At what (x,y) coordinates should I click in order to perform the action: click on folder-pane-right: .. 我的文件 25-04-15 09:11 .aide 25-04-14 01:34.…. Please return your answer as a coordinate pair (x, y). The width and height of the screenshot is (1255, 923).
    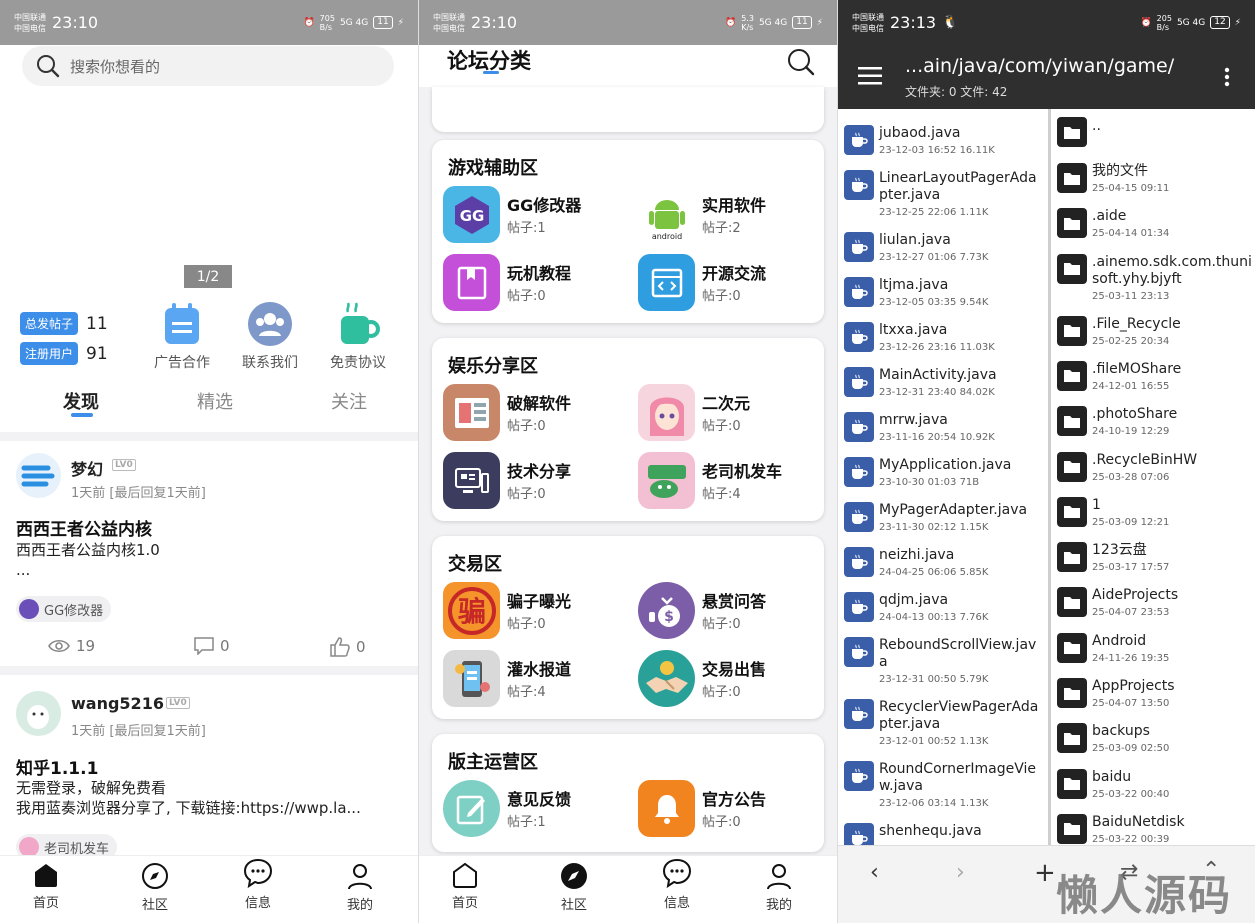
    Looking at the image, I should click on (1151, 477).